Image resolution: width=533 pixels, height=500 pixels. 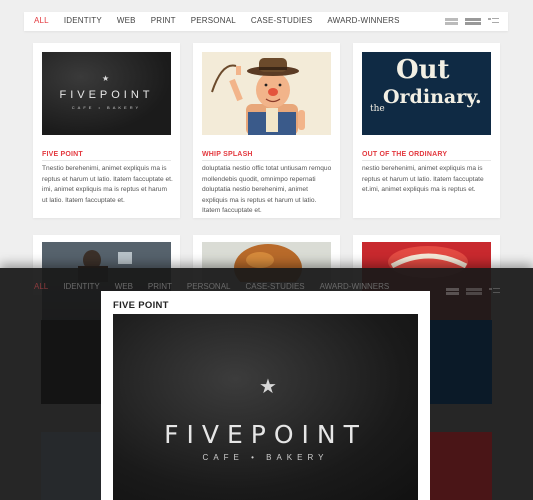 I want to click on ordinary-text-out: Out, so click(x=423, y=70).